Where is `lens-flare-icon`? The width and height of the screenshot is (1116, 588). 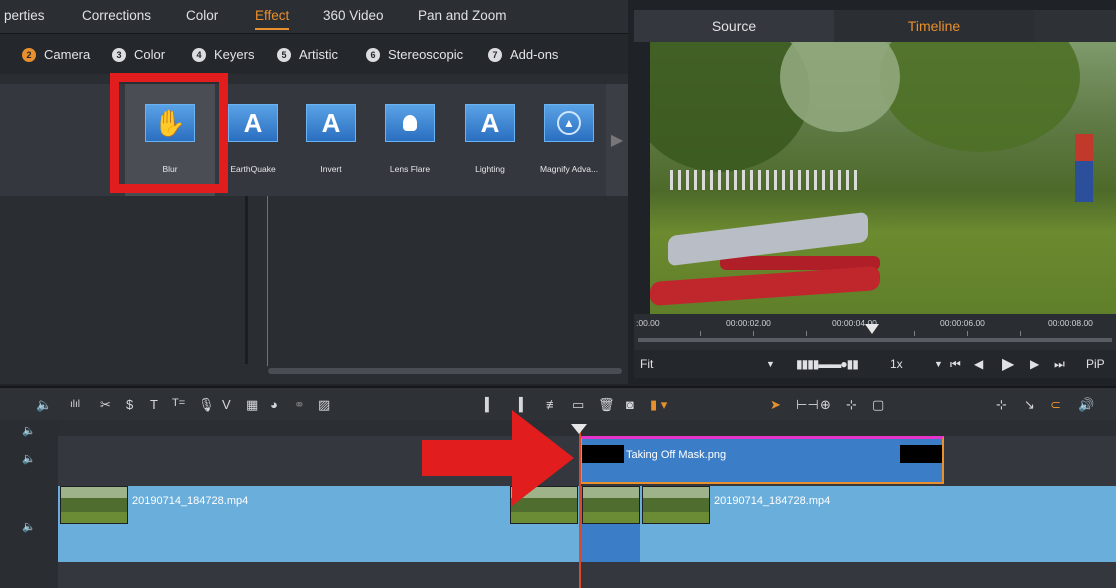
lens-flare-icon is located at coordinates (410, 123).